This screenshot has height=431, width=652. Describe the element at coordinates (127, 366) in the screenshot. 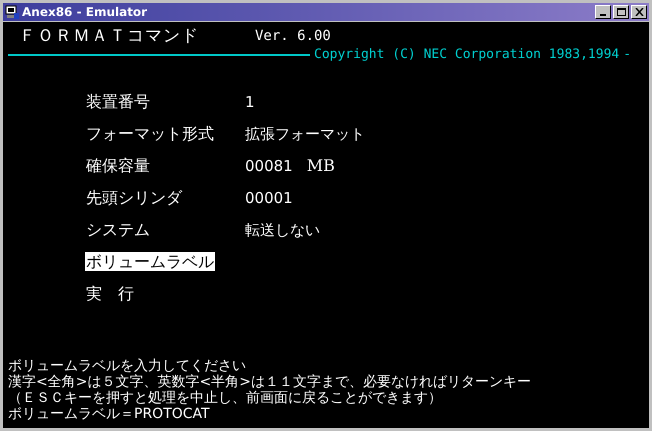

I see `message-line: ボリュームラベルを入力してください` at that location.